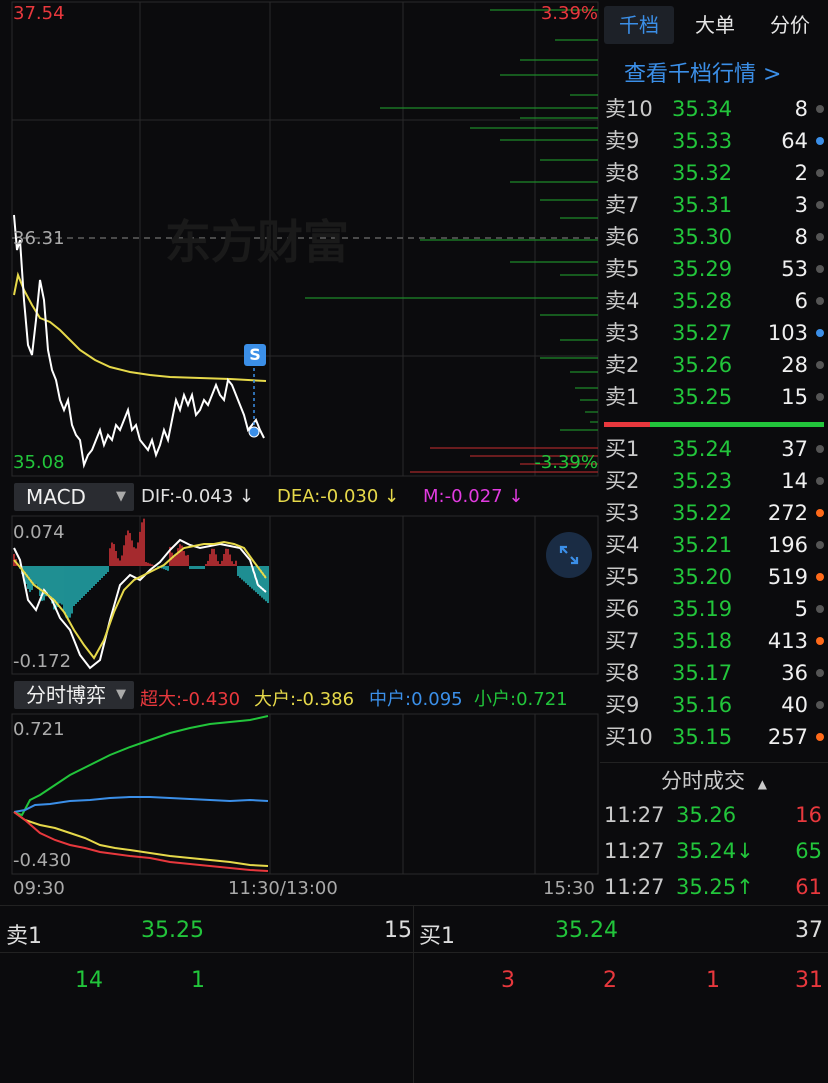 This screenshot has width=828, height=1083. Describe the element at coordinates (39, 888) in the screenshot. I see `time-axis-start: 09:30` at that location.